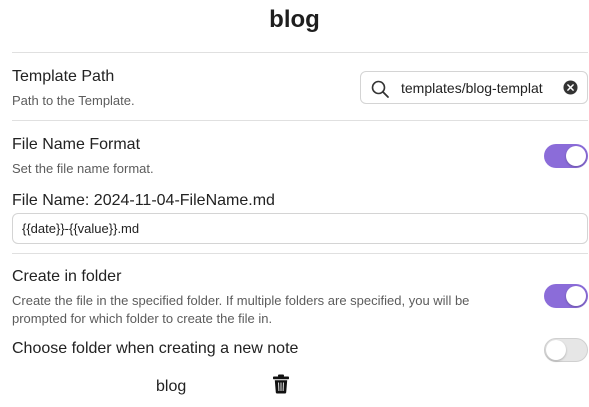 Image resolution: width=589 pixels, height=407 pixels. Describe the element at coordinates (73, 100) in the screenshot. I see `template-path-description: Path to the Template.` at that location.